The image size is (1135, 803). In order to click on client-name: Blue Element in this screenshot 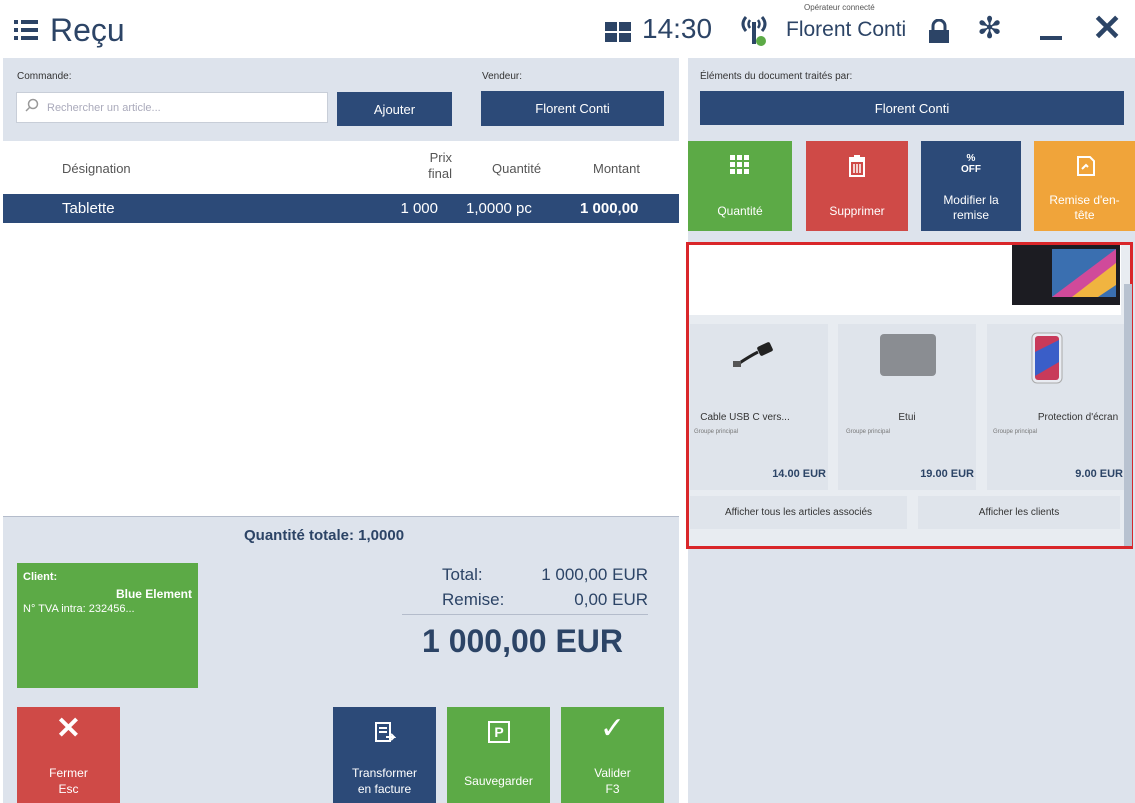, I will do `click(153, 594)`.